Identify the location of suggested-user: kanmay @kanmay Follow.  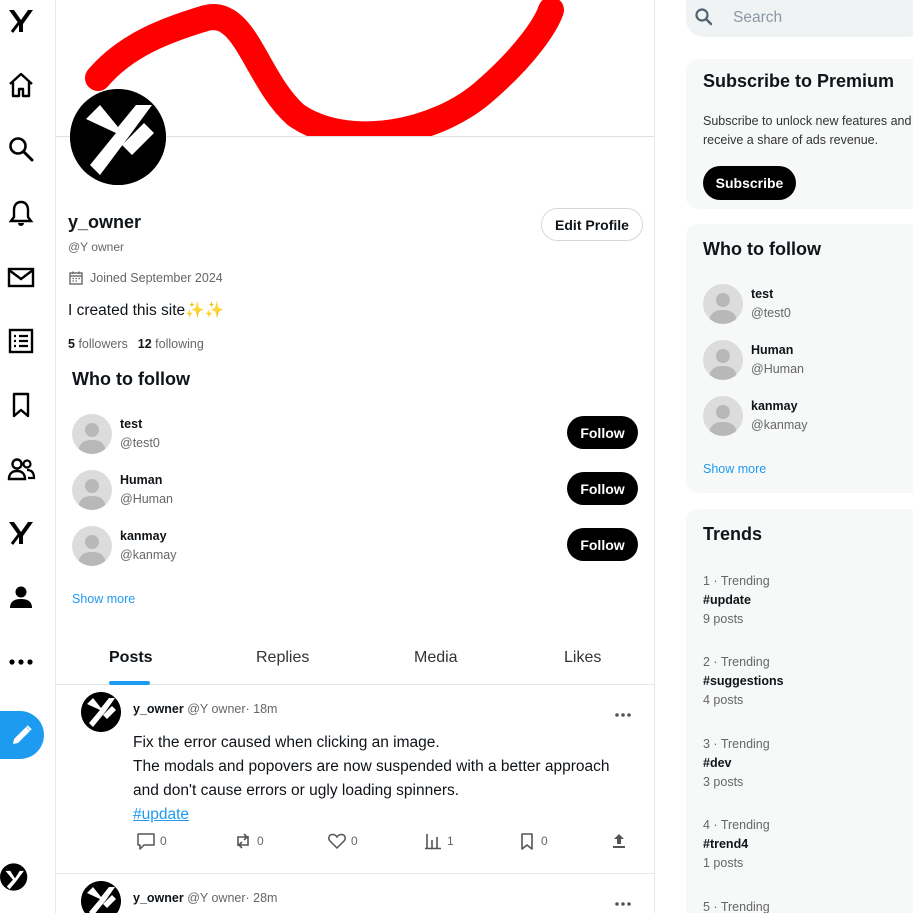
(357, 548).